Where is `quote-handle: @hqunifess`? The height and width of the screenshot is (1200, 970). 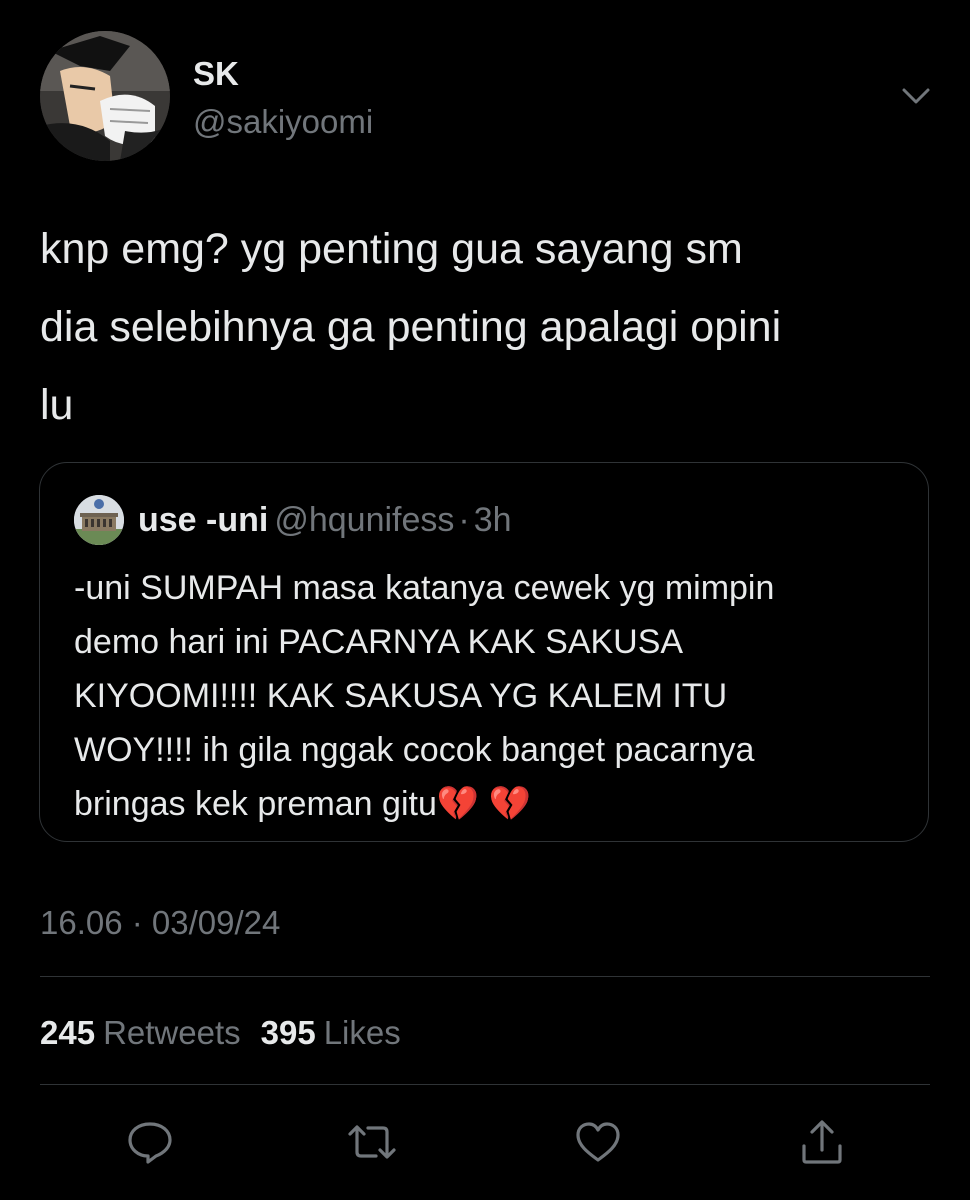
quote-handle: @hqunifess is located at coordinates (364, 520).